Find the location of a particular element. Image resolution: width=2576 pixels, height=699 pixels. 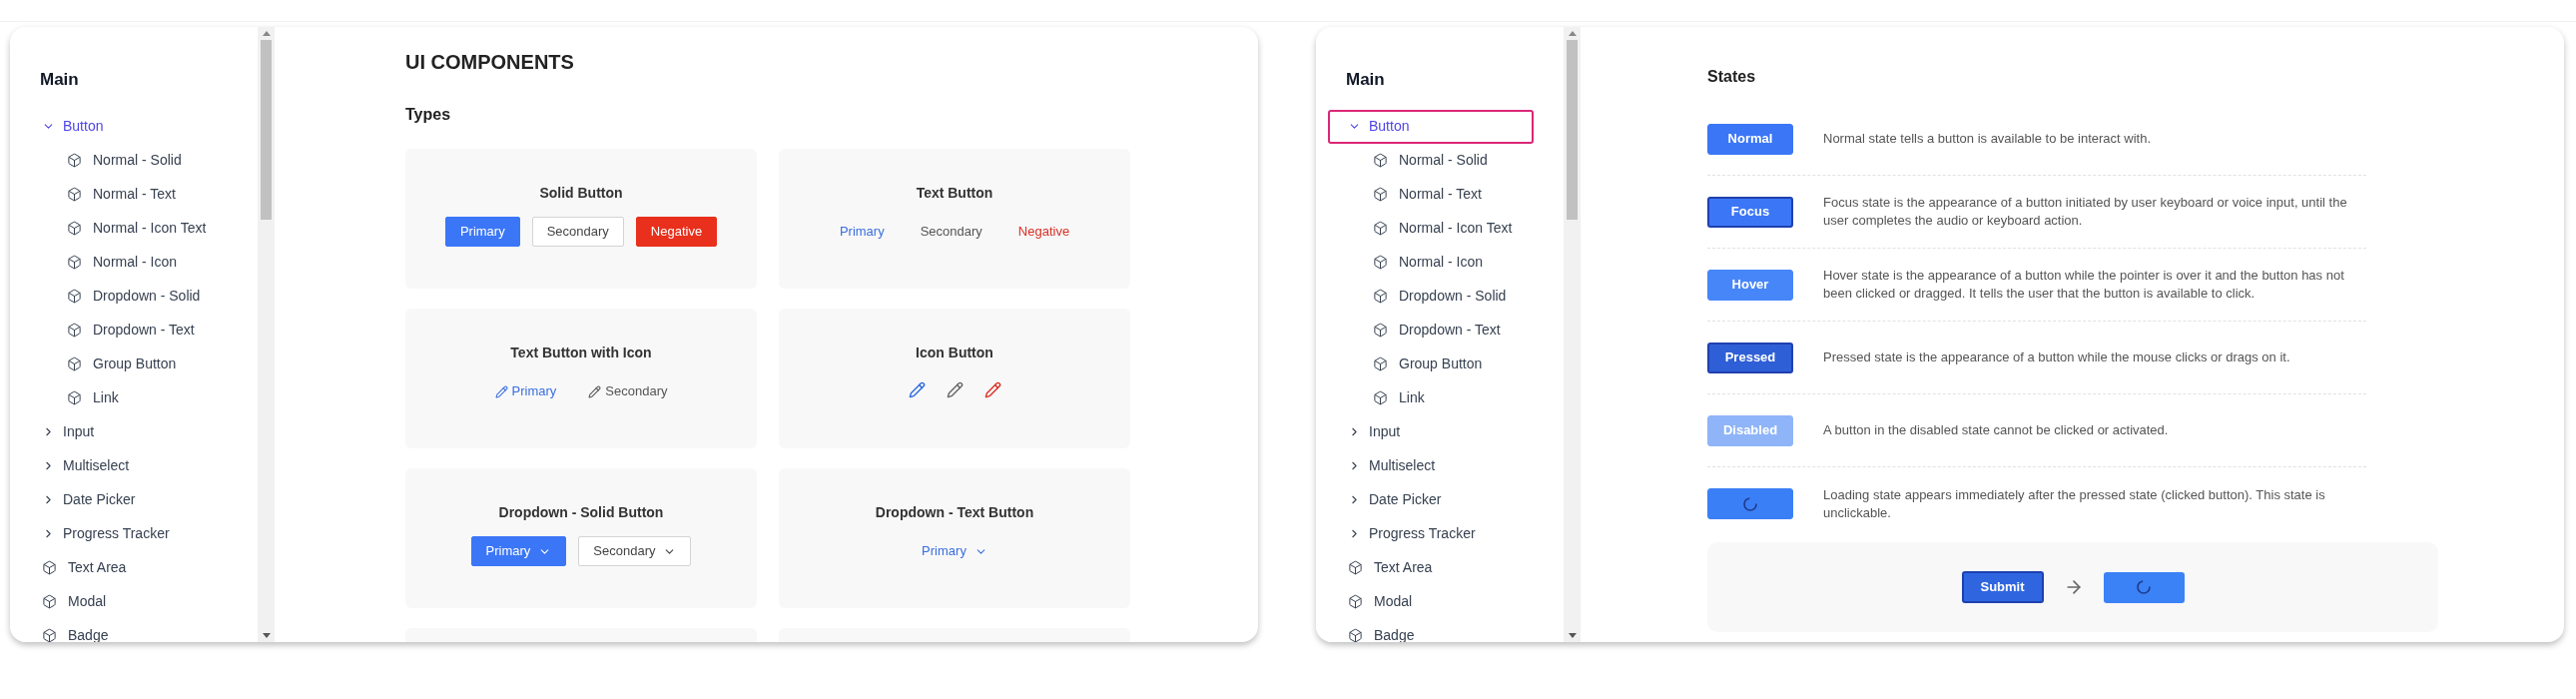

section-title: Types is located at coordinates (428, 115).